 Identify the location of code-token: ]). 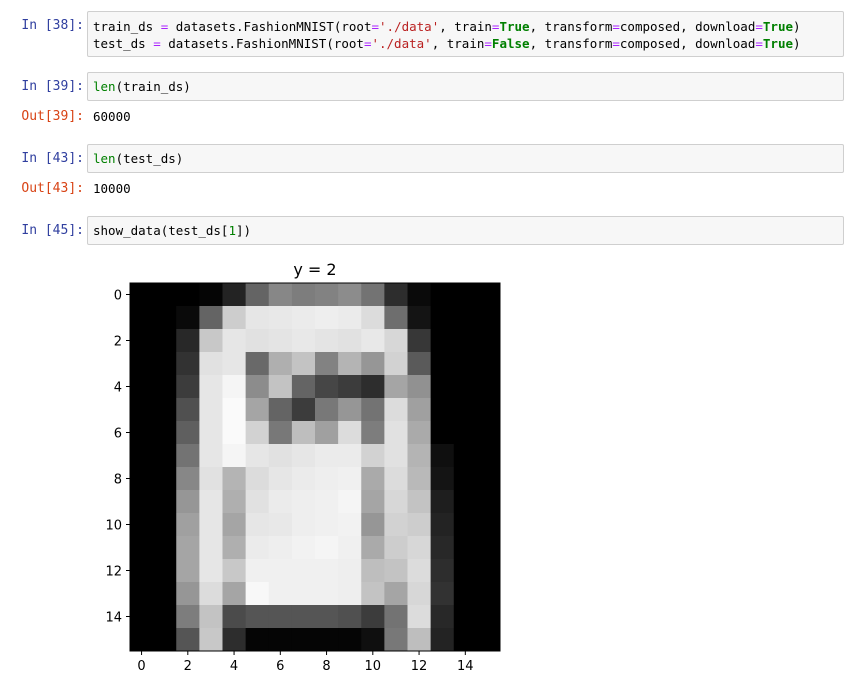
(244, 230).